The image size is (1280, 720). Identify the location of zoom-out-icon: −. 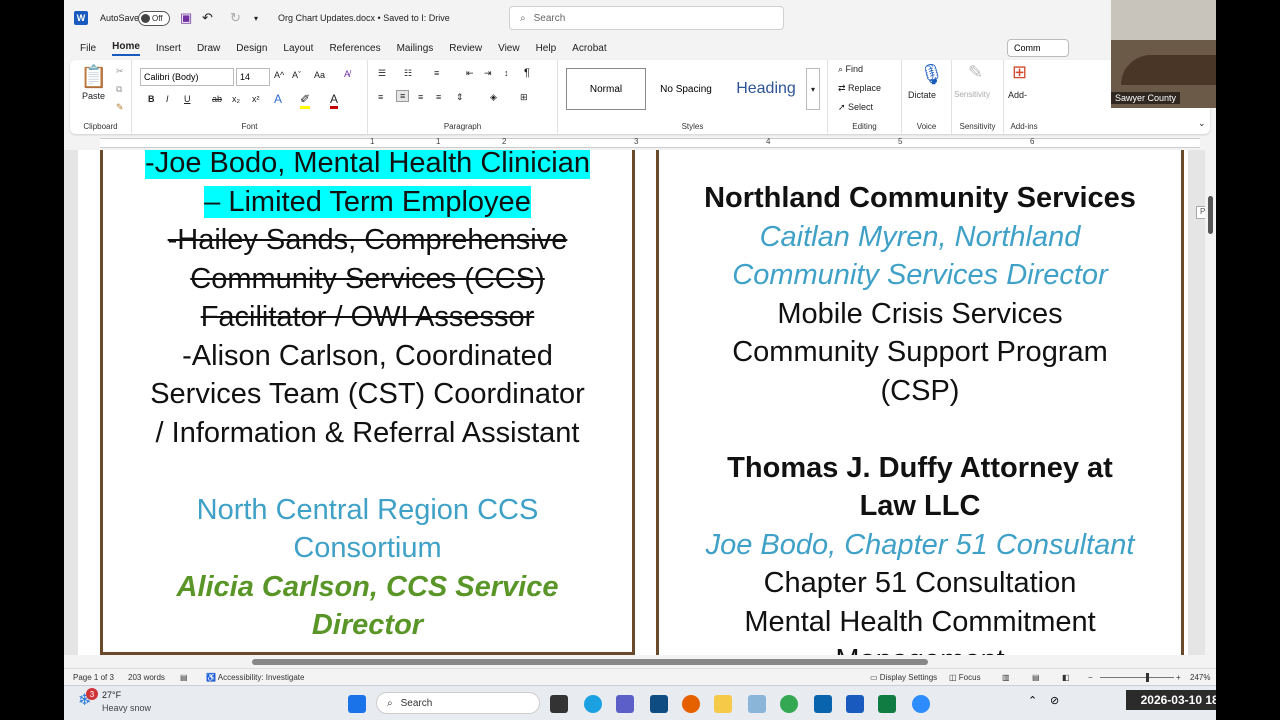
(1090, 677).